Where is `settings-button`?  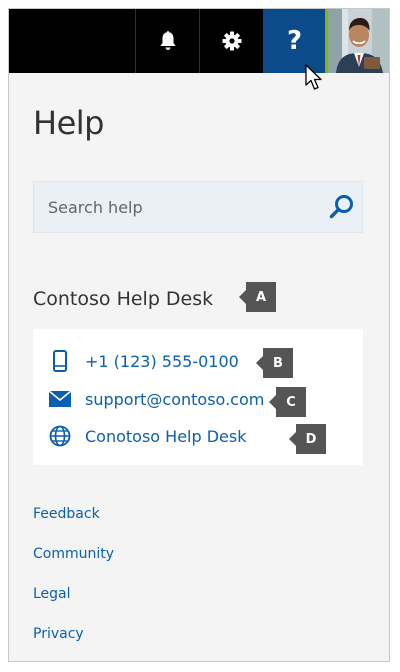
settings-button is located at coordinates (231, 41).